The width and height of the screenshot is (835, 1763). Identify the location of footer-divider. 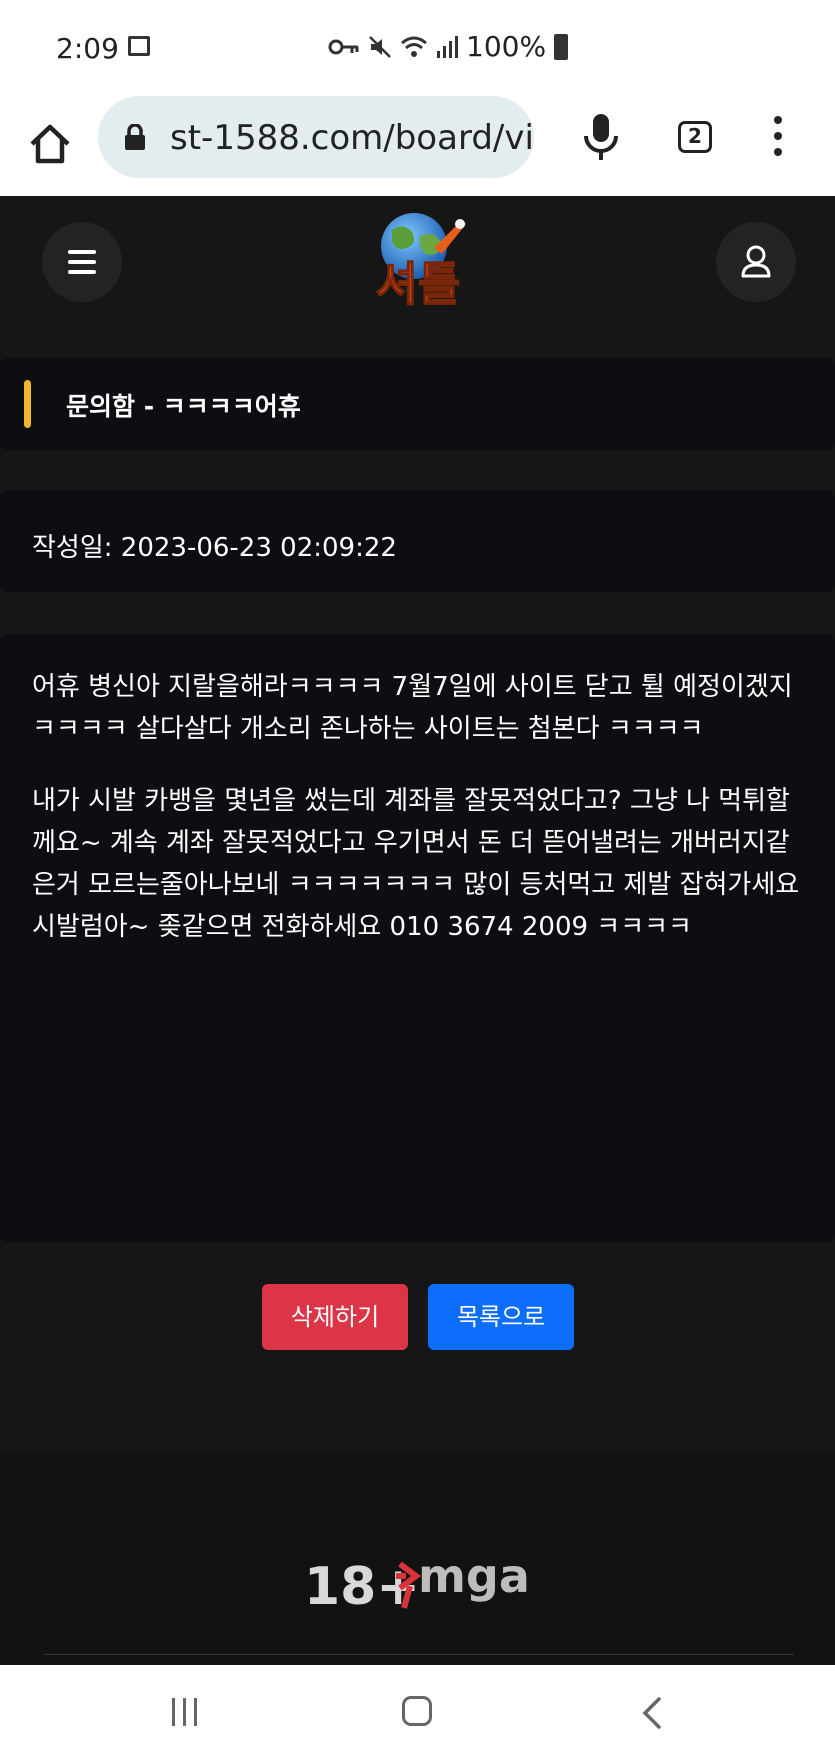
(419, 1654).